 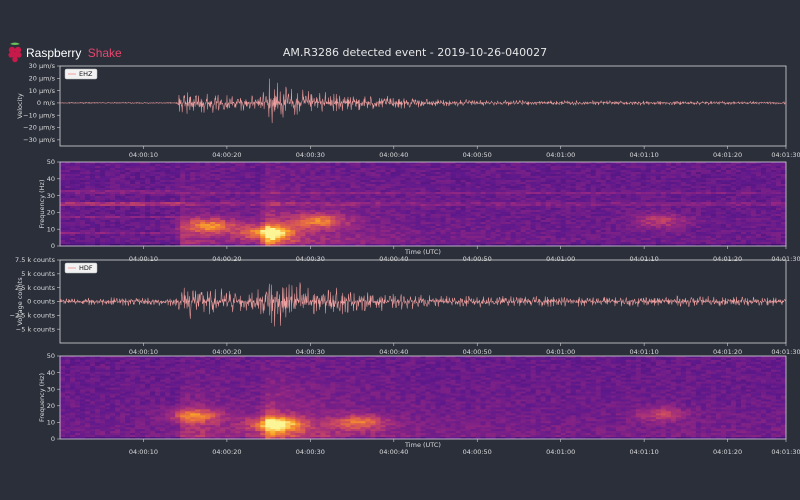 What do you see at coordinates (42, 79) in the screenshot?
I see `y-tick-label: 20 µm/s` at bounding box center [42, 79].